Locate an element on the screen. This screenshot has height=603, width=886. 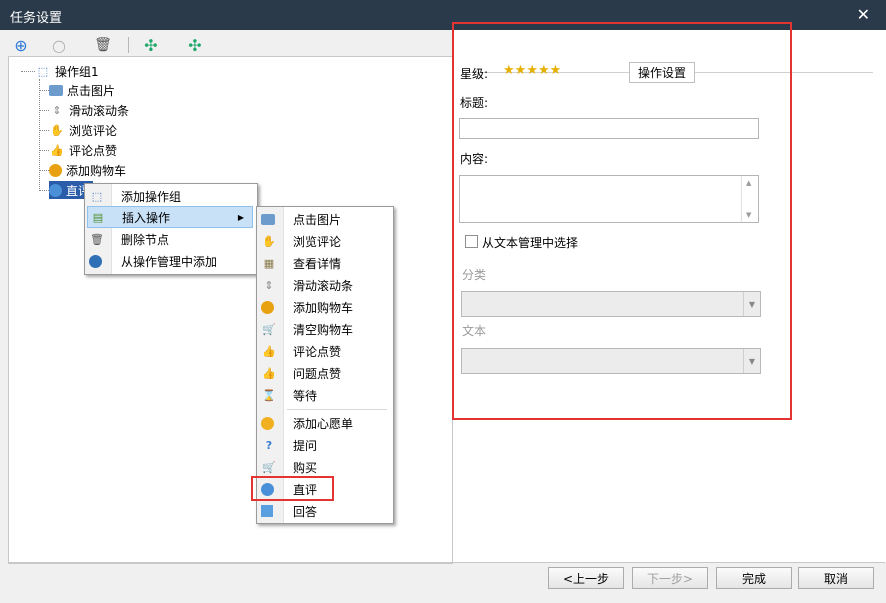
tree-item: ⇕ 滑动滚动条 is located at coordinates (89, 110).